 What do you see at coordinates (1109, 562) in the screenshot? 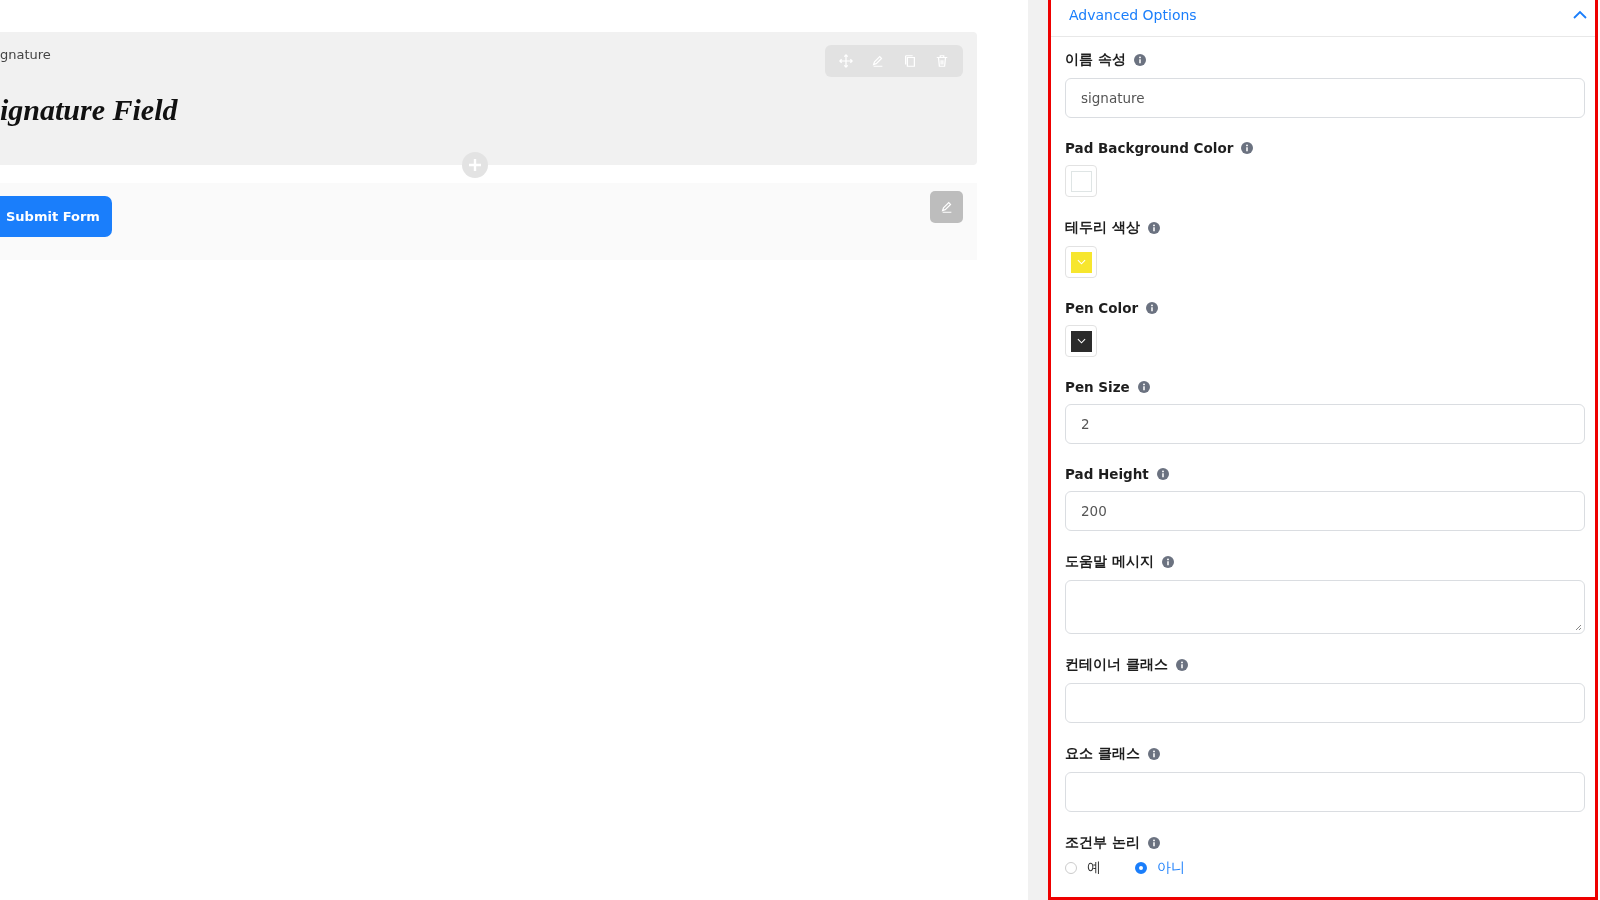
I see `field-label: 도움말 메시지` at bounding box center [1109, 562].